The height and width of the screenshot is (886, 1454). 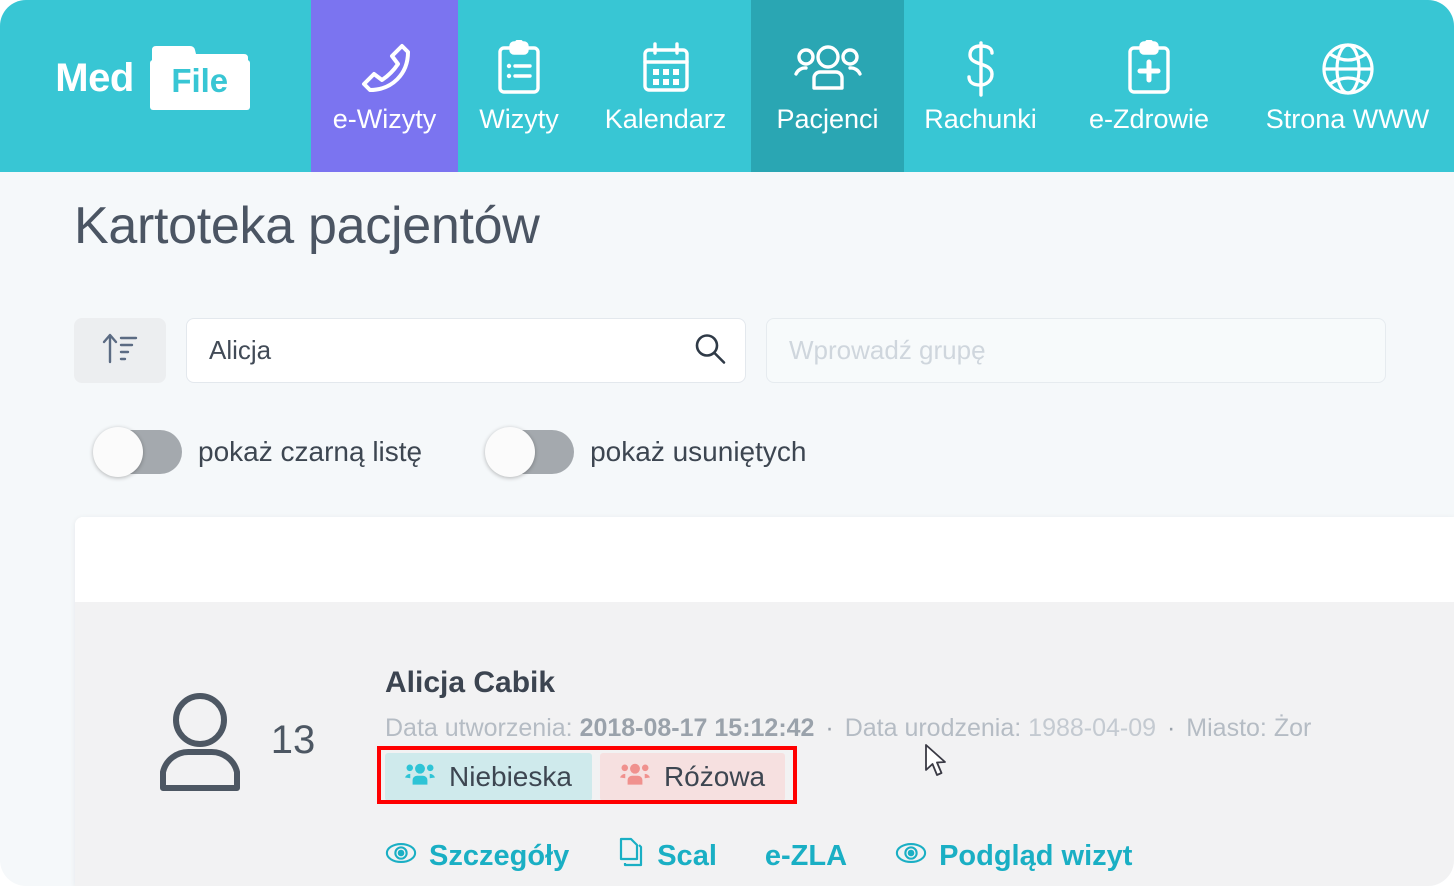 I want to click on patient-action-links: Szczegóły Scal e-ZLA Podgląd wizyt, so click(x=919, y=856).